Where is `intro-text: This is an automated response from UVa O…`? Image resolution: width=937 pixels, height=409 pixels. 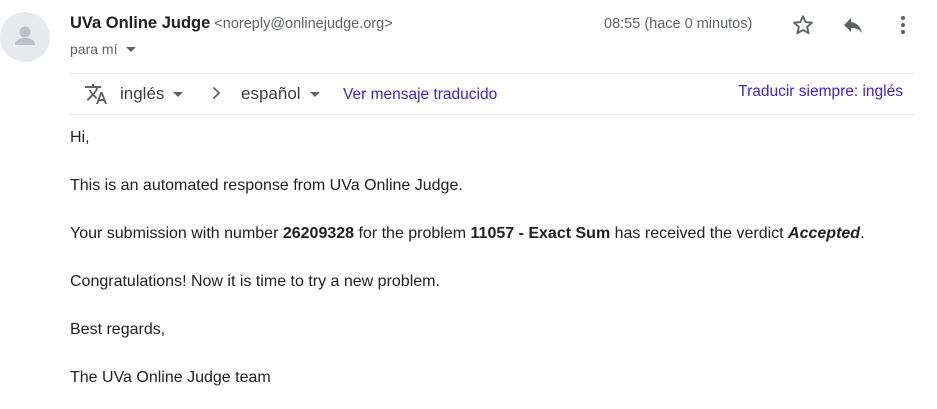 intro-text: This is an automated response from UVa O… is located at coordinates (266, 185).